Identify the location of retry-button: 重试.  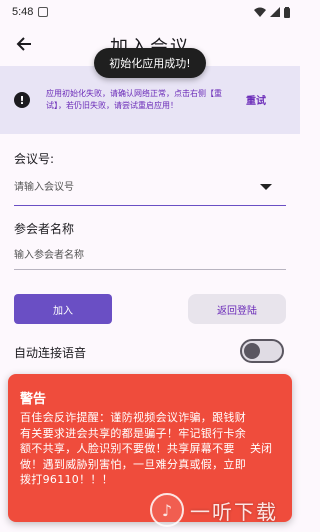
(256, 100).